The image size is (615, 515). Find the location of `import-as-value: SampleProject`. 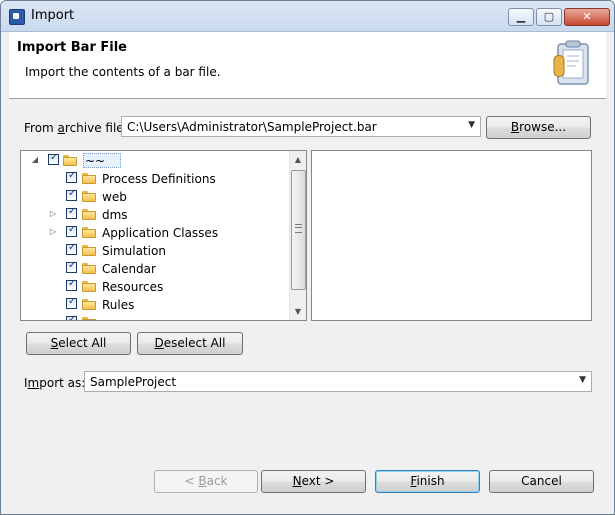

import-as-value: SampleProject is located at coordinates (133, 382).